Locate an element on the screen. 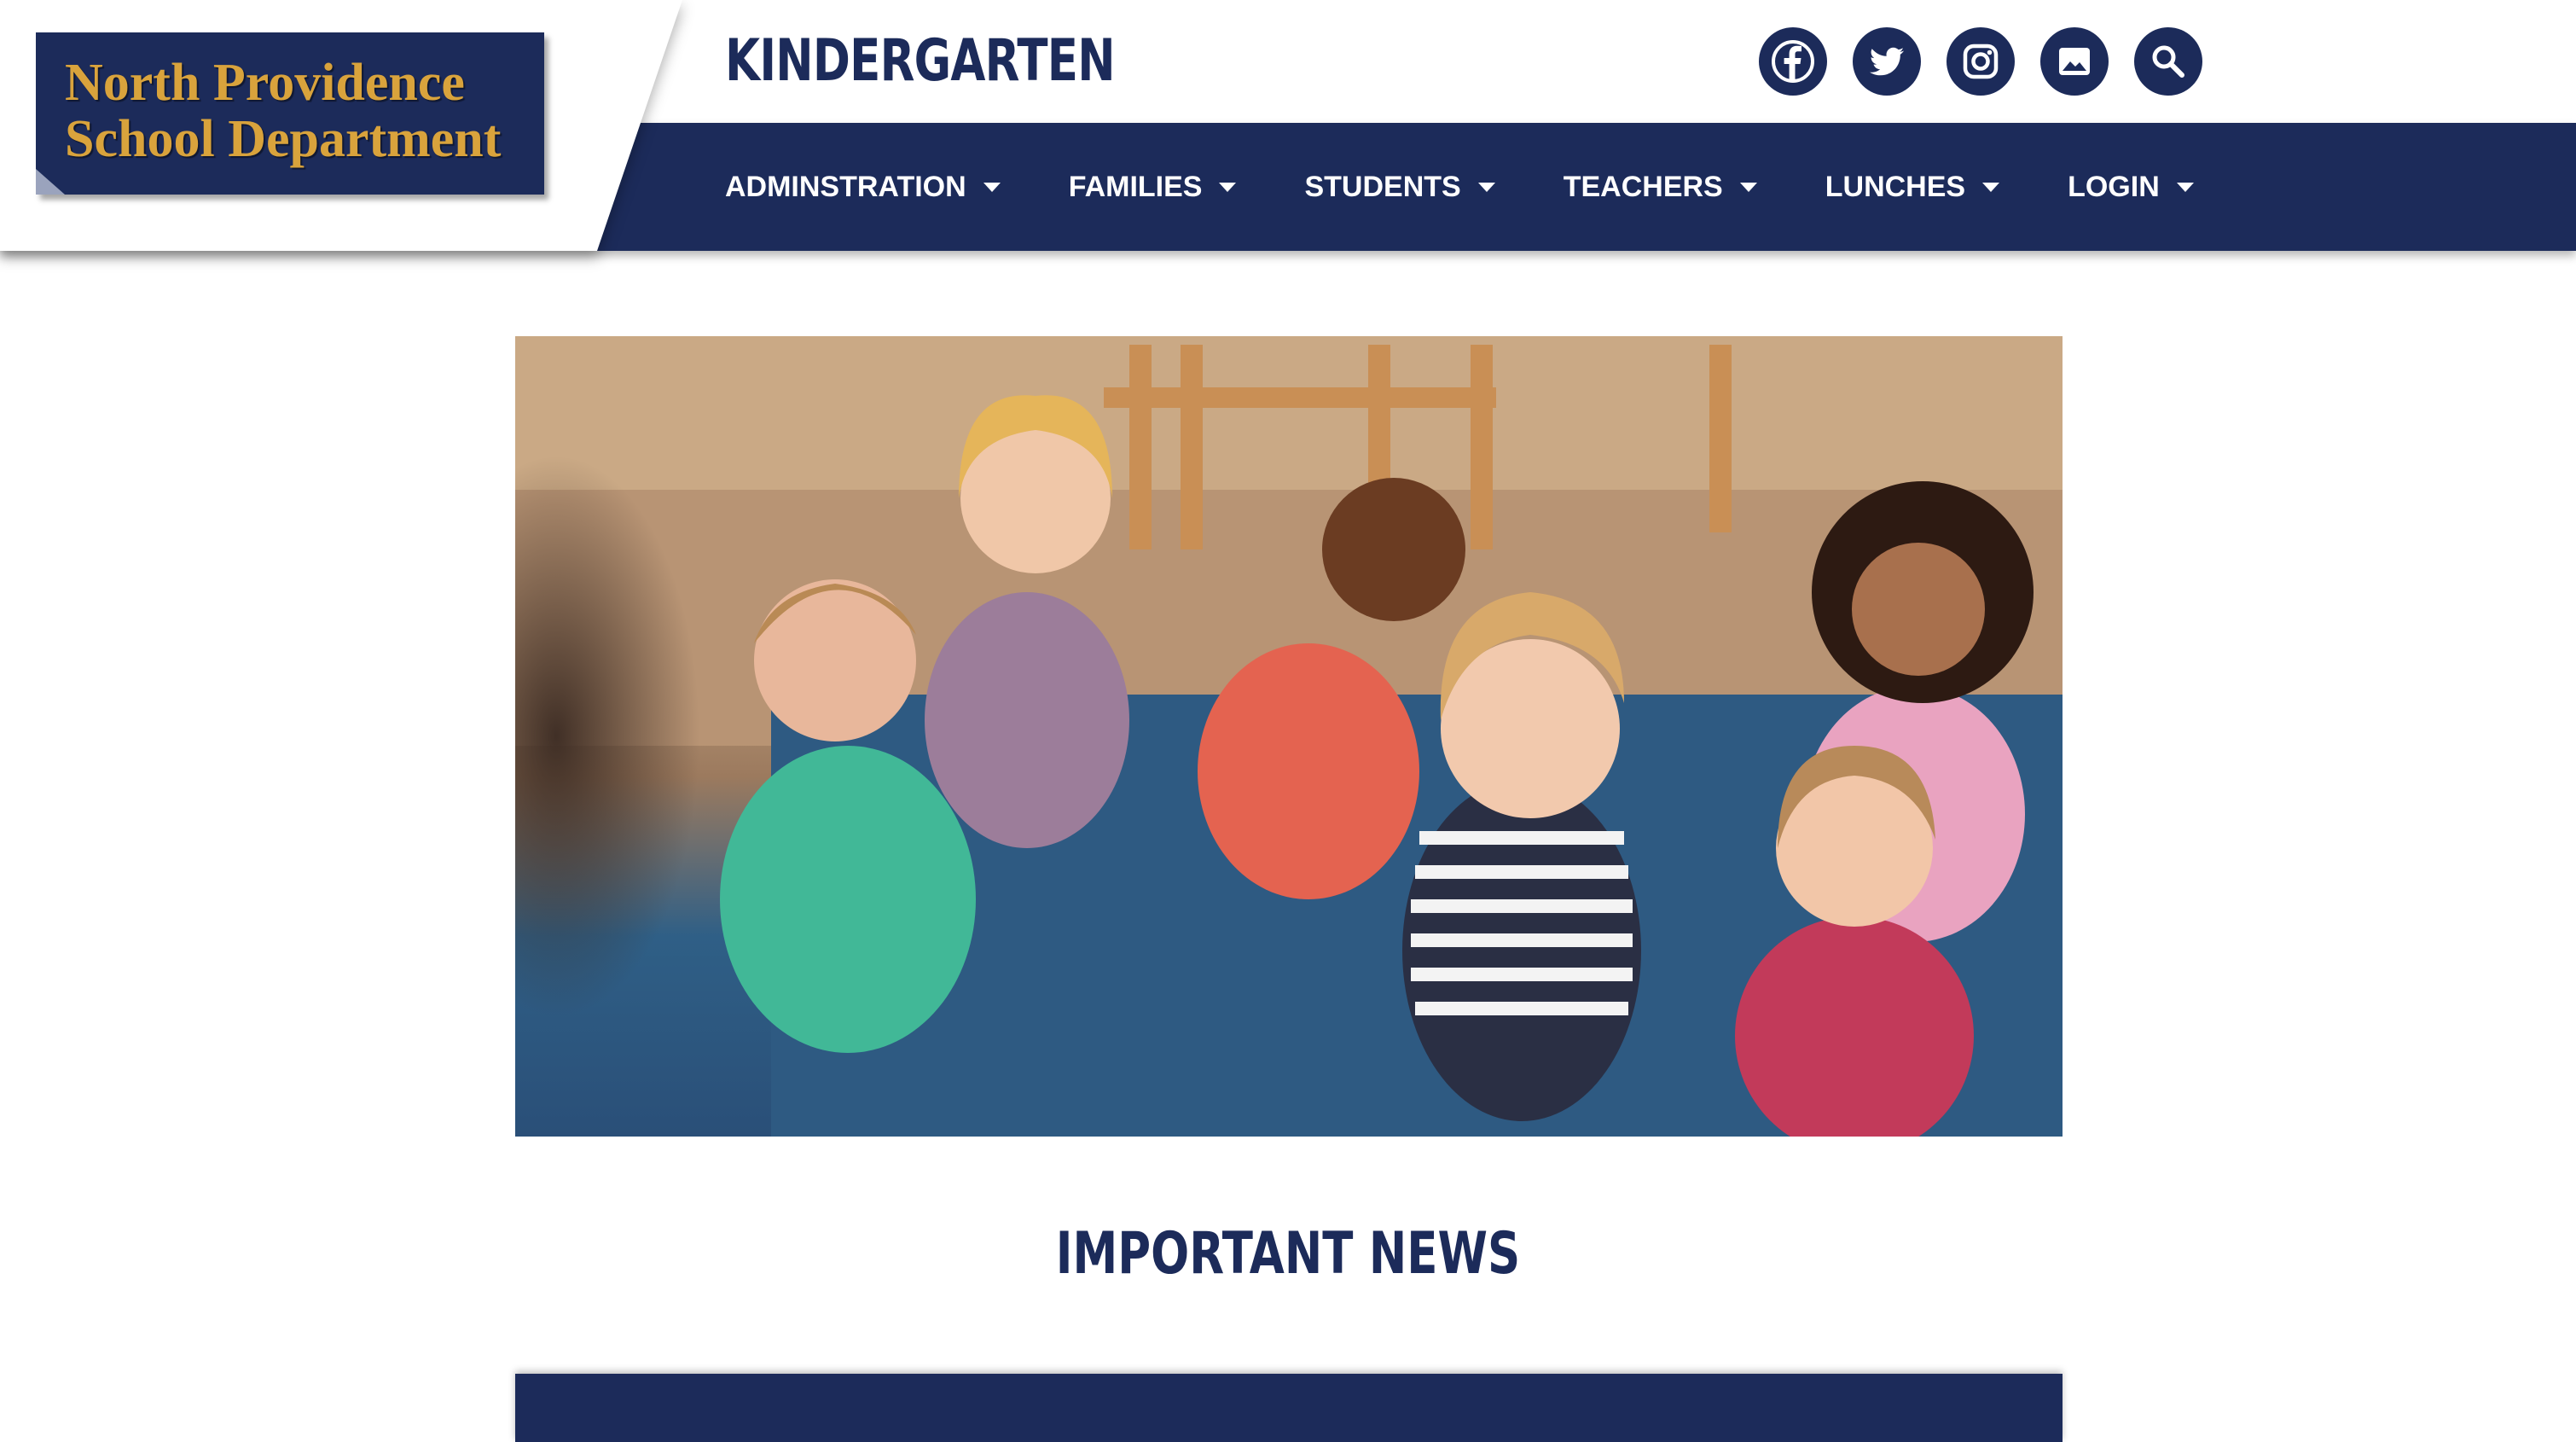  nav-item-label: TEACHERS is located at coordinates (1643, 186).